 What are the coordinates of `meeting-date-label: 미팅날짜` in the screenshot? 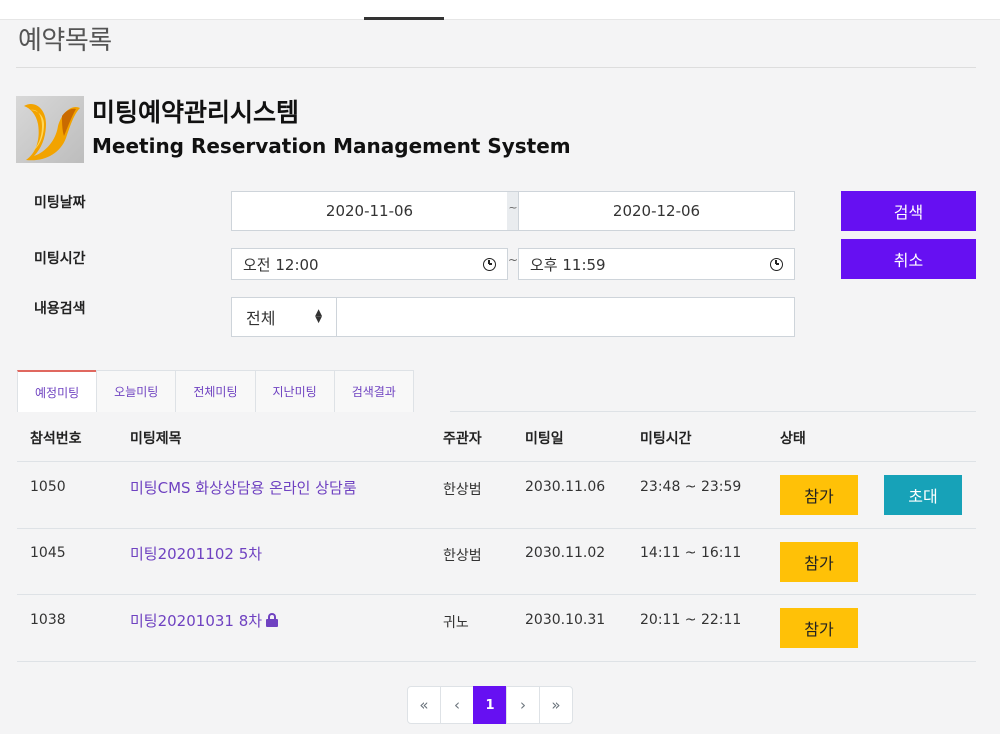 It's located at (60, 203).